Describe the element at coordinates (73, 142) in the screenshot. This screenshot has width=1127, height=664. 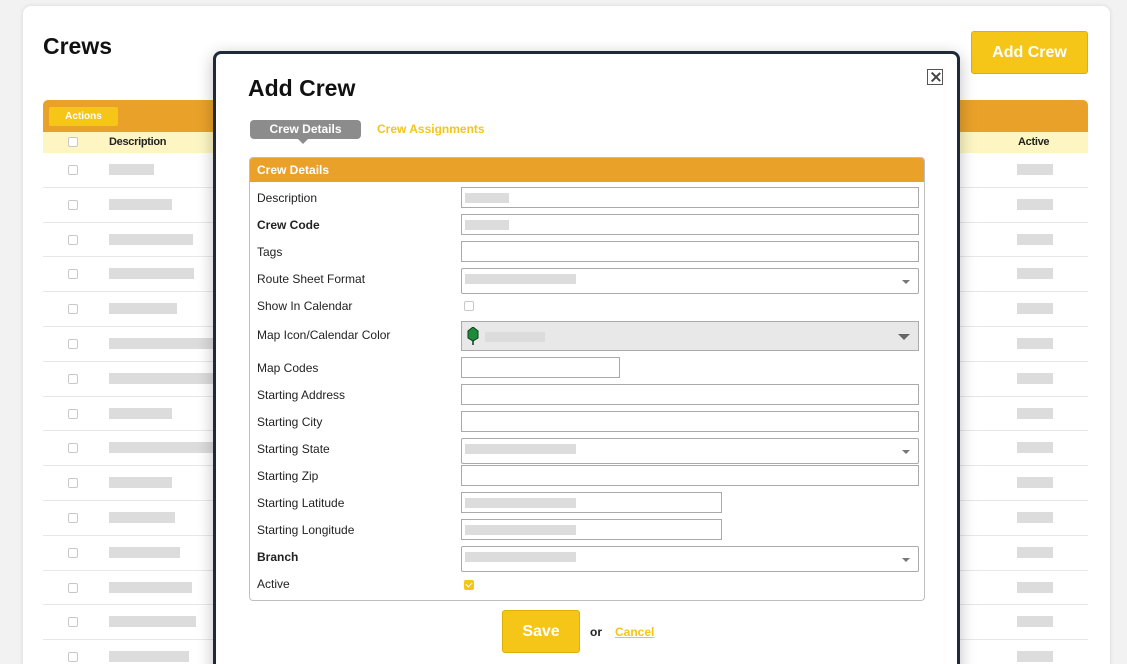
I see `select-all-checkbox` at that location.